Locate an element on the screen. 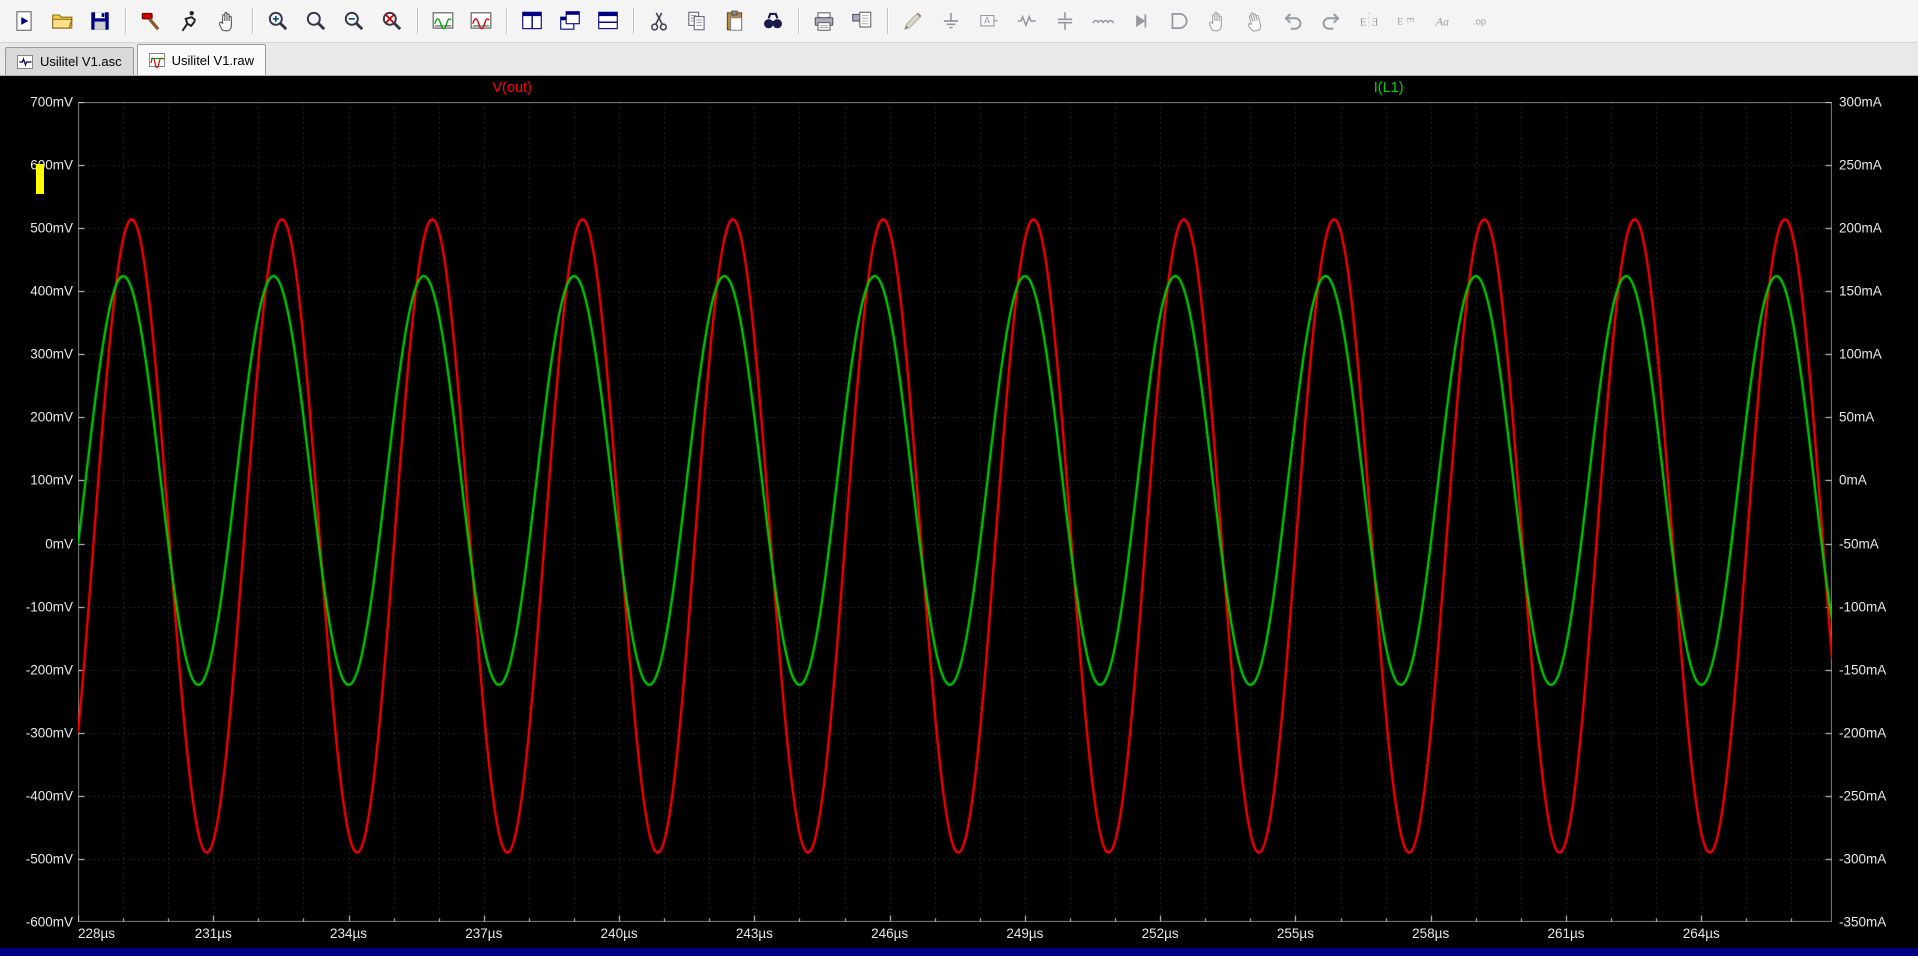  spice-directive-icon: .op is located at coordinates (1483, 21).